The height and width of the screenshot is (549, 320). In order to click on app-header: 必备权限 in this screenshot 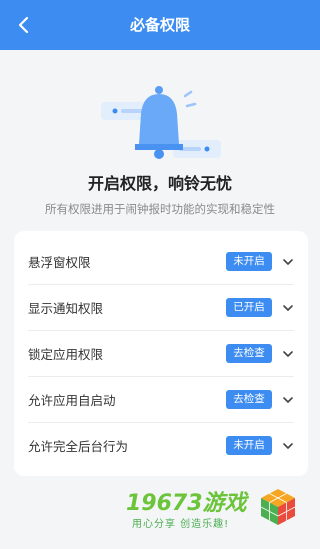, I will do `click(160, 25)`.